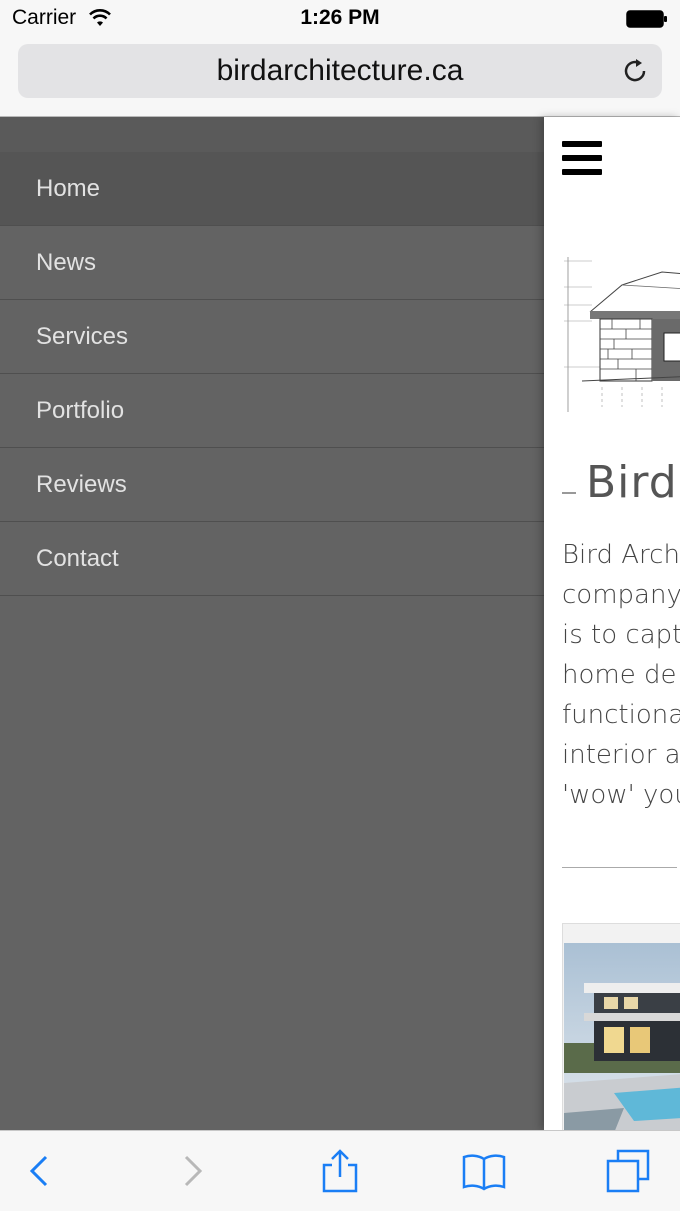 The width and height of the screenshot is (680, 1211). I want to click on battery-icon, so click(646, 19).